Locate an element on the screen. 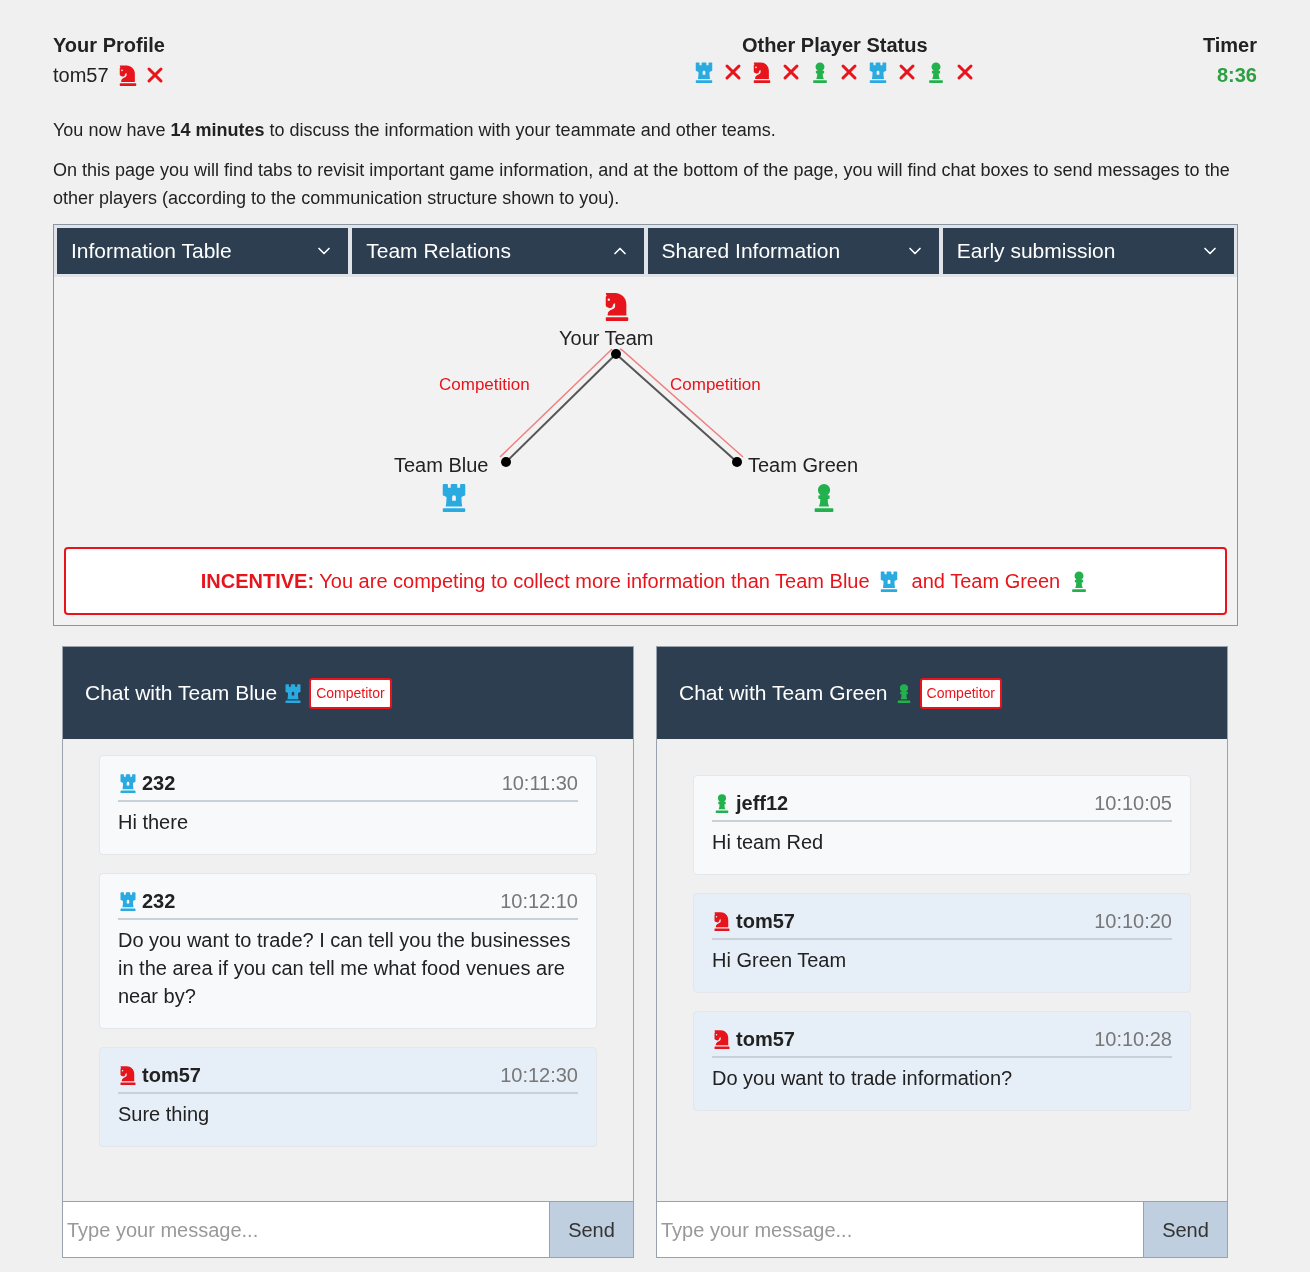  message-text: Sure thing is located at coordinates (164, 1114).